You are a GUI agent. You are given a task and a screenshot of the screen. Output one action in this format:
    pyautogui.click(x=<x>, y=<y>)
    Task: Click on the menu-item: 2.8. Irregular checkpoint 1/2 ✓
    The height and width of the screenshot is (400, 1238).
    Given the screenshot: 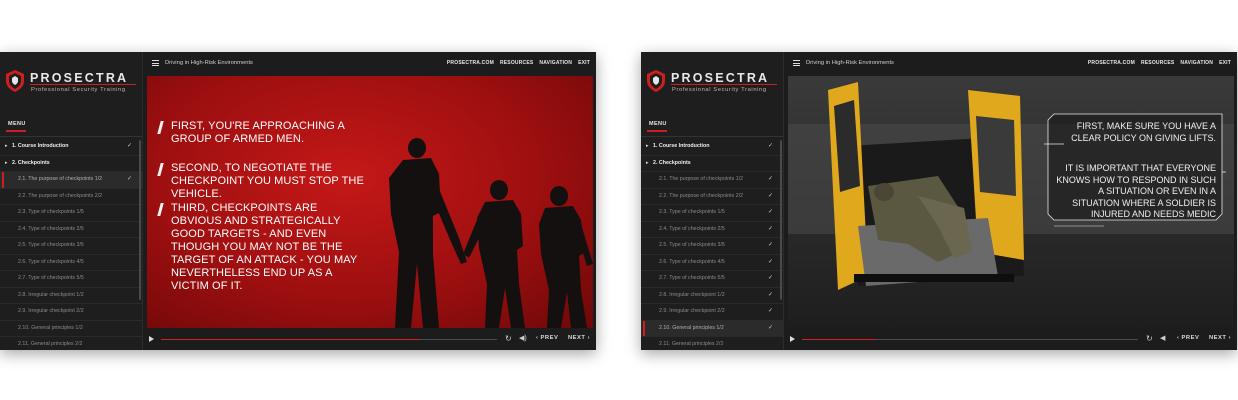 What is the action you would take?
    pyautogui.click(x=712, y=296)
    